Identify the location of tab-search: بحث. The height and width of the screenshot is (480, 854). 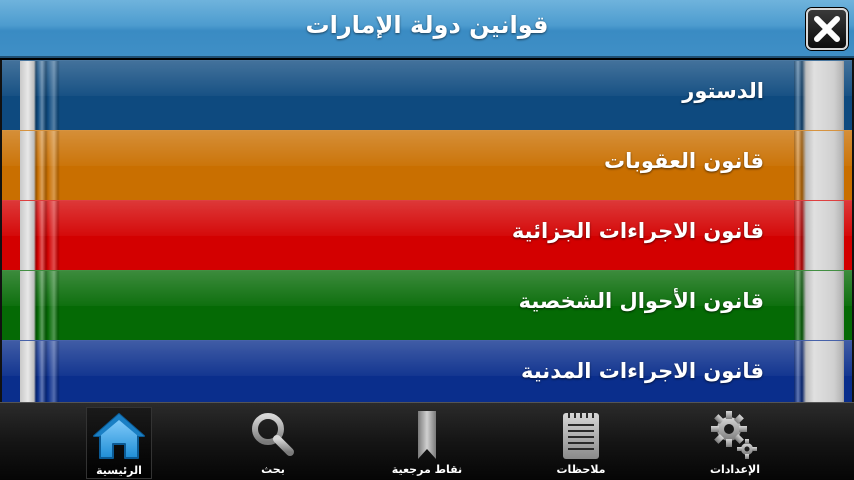
(273, 443).